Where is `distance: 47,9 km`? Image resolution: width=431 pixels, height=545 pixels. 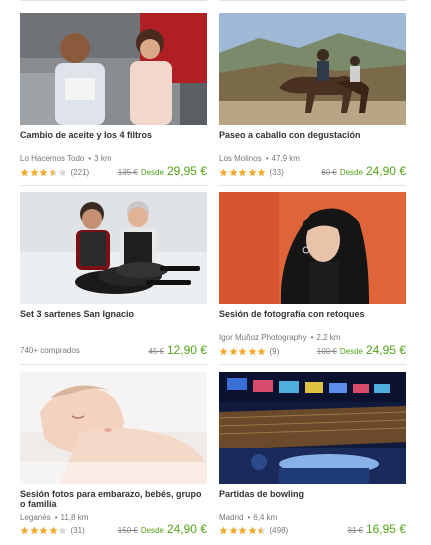
distance: 47,9 km is located at coordinates (285, 158).